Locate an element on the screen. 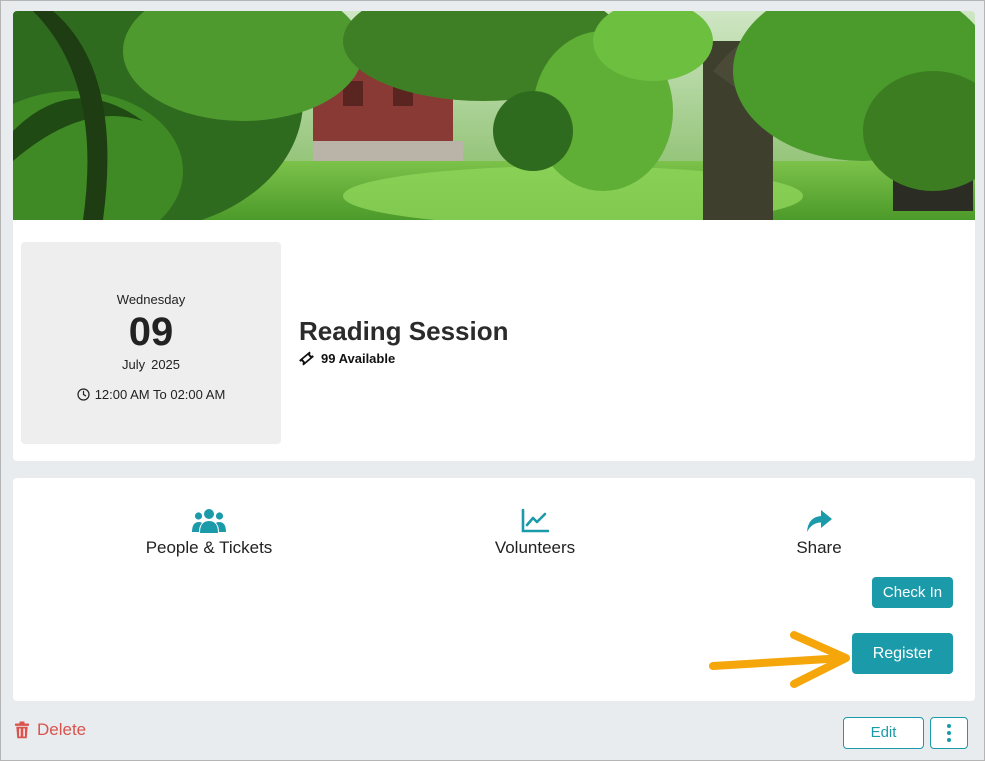 This screenshot has height=761, width=985. availability: 99 Available is located at coordinates (346, 358).